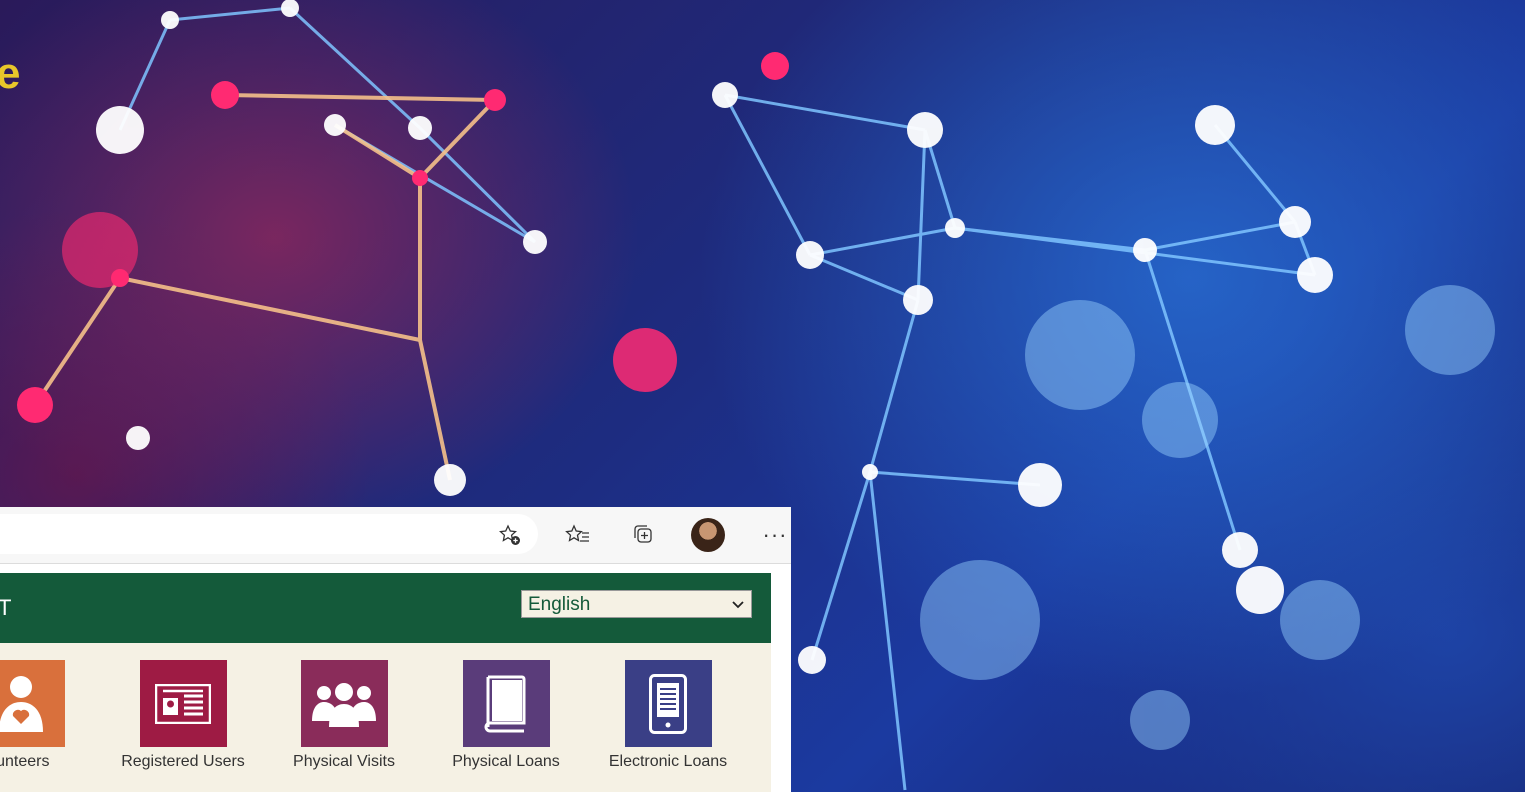 The height and width of the screenshot is (792, 1525). I want to click on stat-label: Registered Users, so click(183, 761).